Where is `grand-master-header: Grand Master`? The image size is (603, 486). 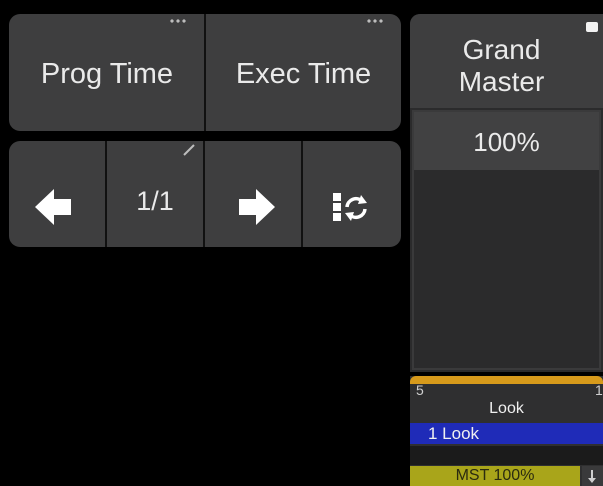
grand-master-header: Grand Master is located at coordinates (506, 61).